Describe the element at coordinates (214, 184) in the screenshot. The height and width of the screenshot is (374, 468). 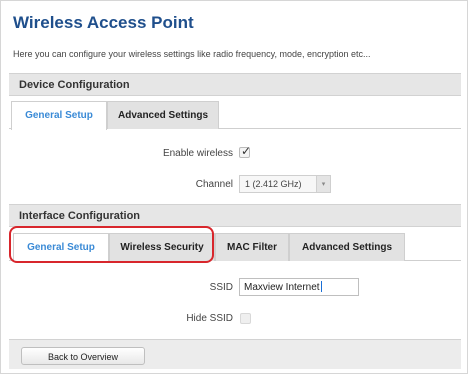
I see `channel-label: Channel` at that location.